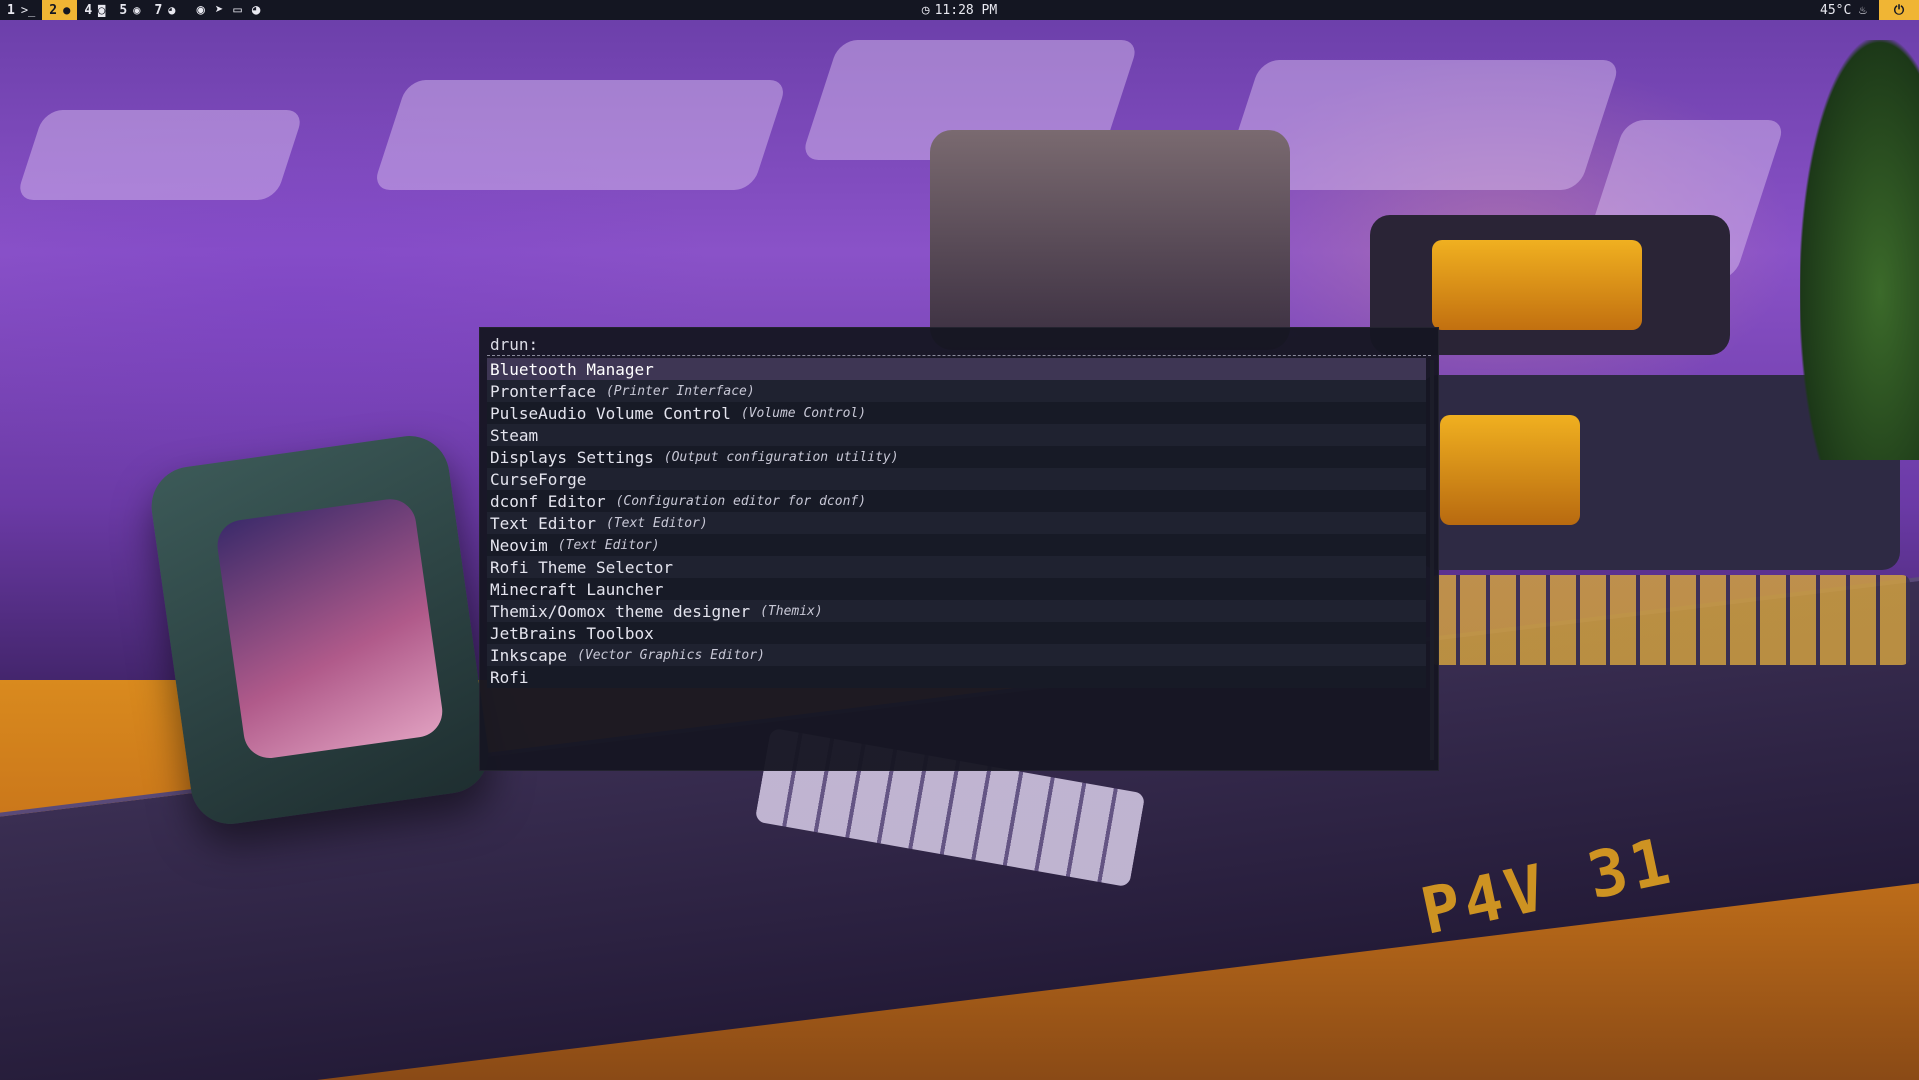 The width and height of the screenshot is (1919, 1080). What do you see at coordinates (781, 457) in the screenshot?
I see `launcher-item-description: (Output configuration utility)` at bounding box center [781, 457].